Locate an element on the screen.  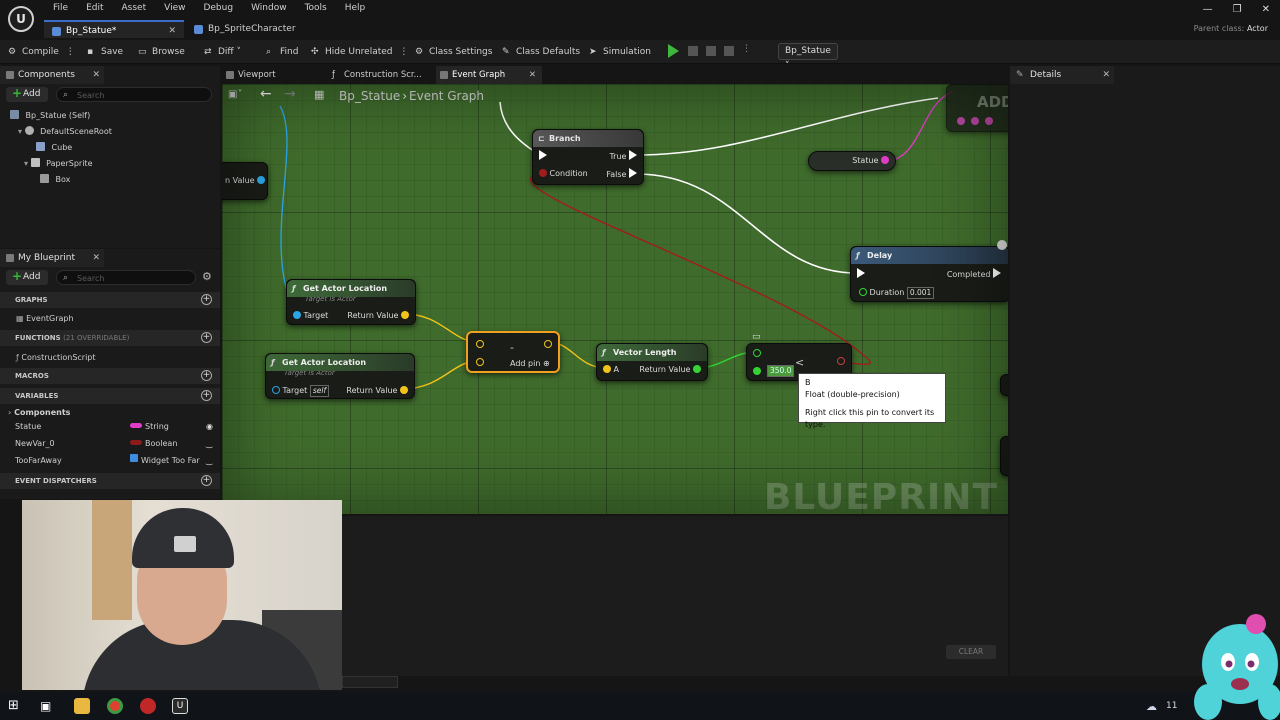
target-self-input: self is located at coordinates (319, 391).